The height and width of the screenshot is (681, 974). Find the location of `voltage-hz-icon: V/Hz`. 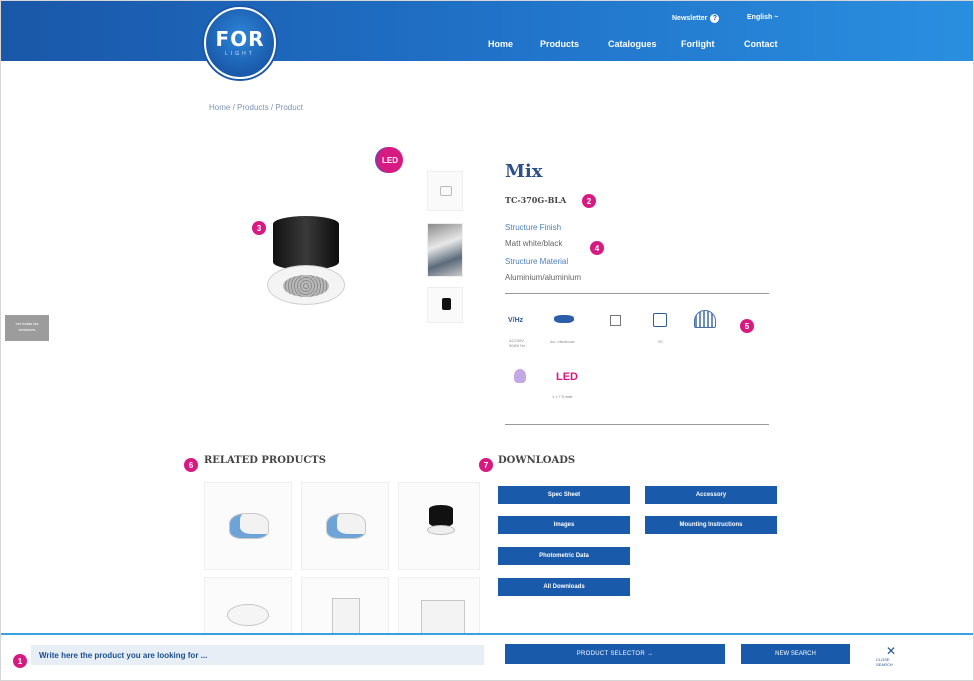

voltage-hz-icon: V/Hz is located at coordinates (516, 320).